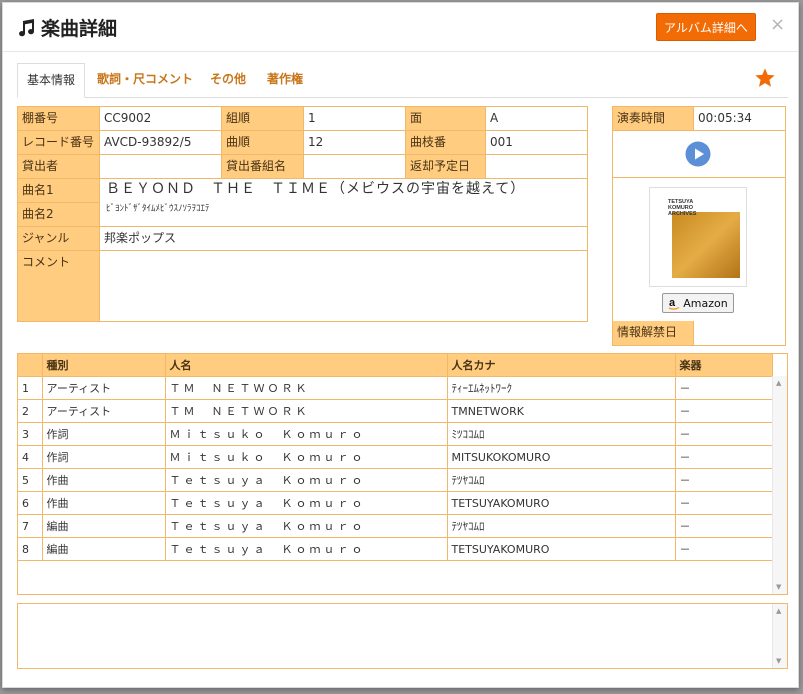  I want to click on svg-text: a, so click(672, 303).